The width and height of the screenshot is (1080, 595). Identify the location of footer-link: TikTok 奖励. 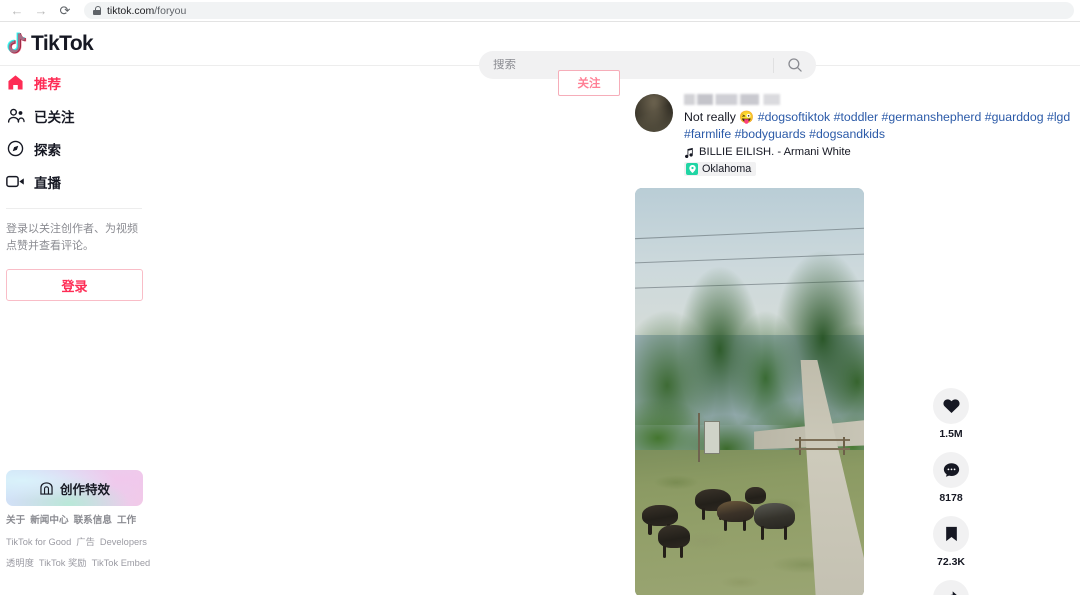
(63, 563).